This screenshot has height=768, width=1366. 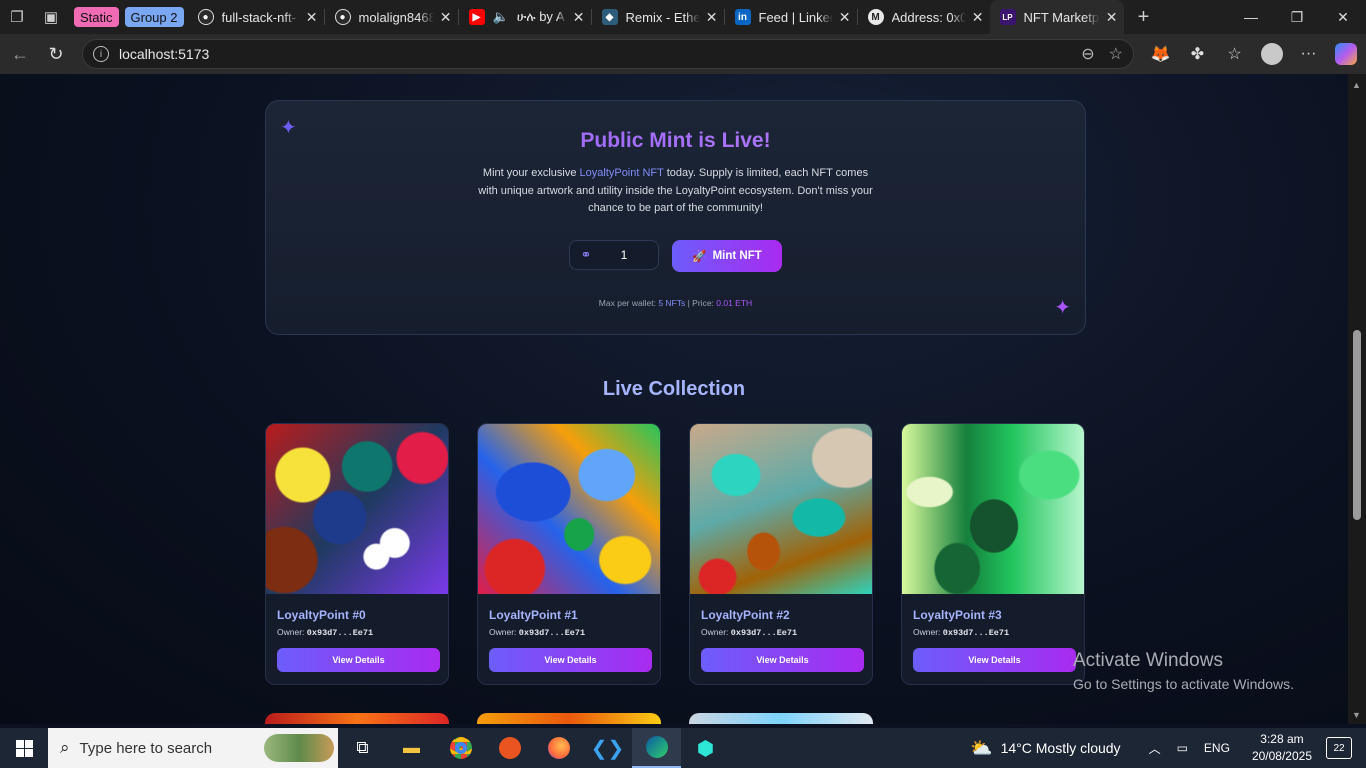 I want to click on zoom-icon: ⊖, so click(x=1087, y=54).